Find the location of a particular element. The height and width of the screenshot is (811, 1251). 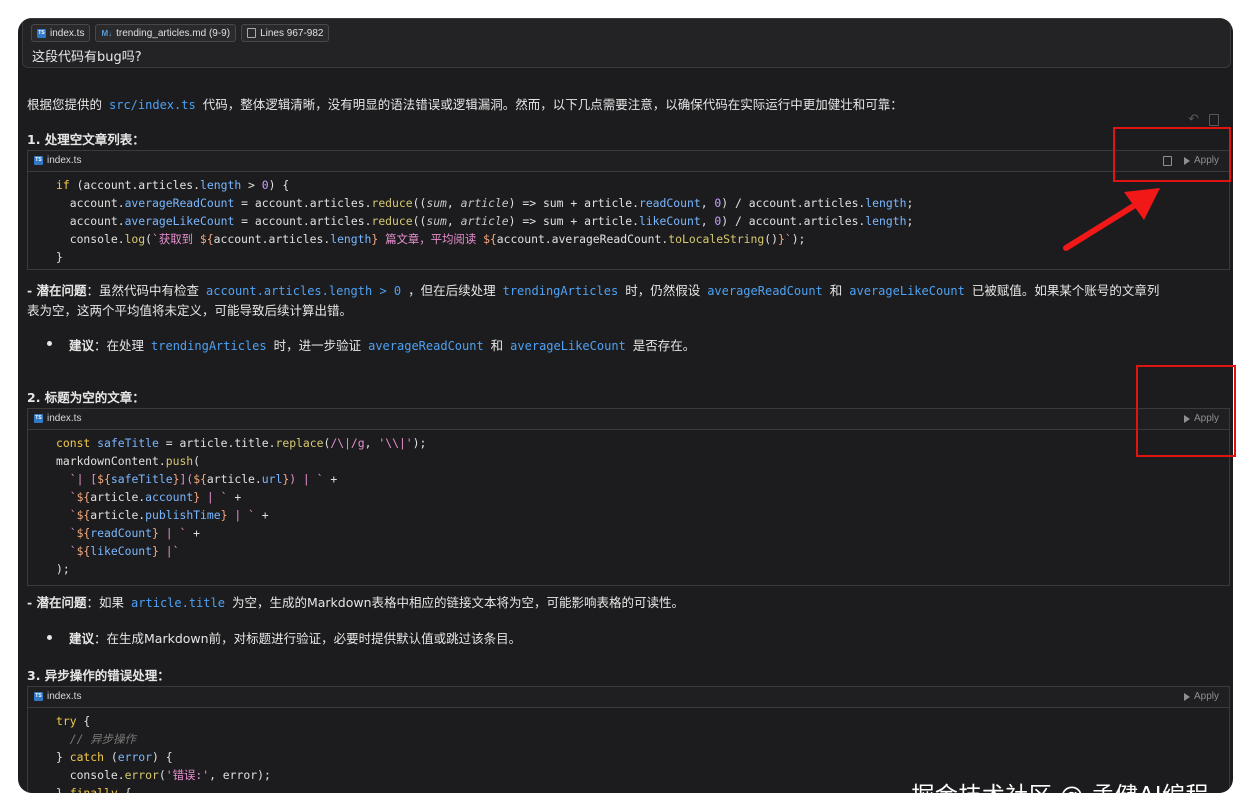

inline-code: src/index.ts is located at coordinates (152, 105).